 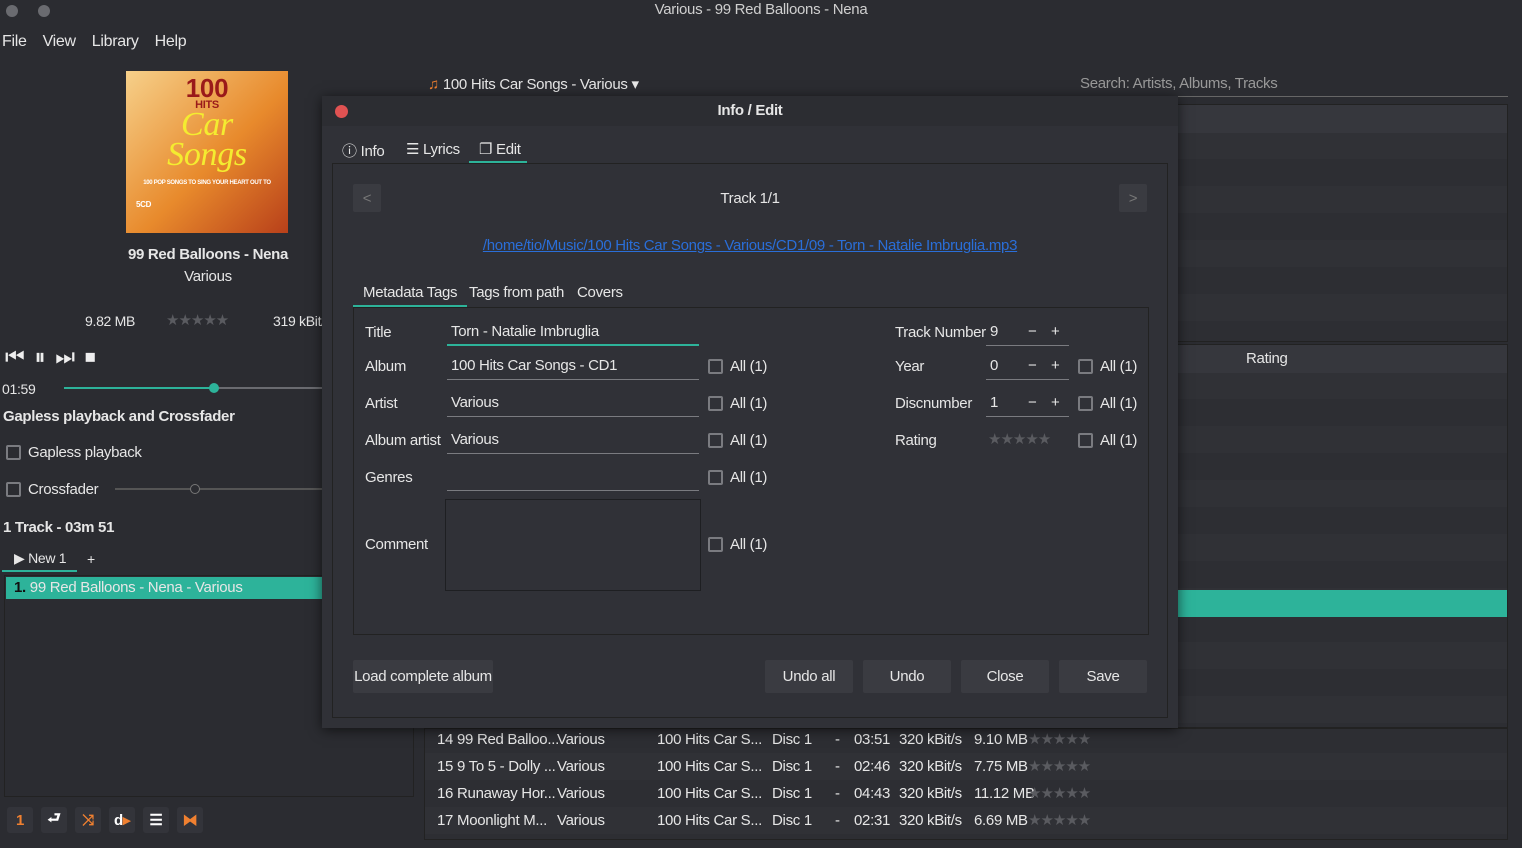 What do you see at coordinates (737, 544) in the screenshot?
I see `comment-all-checkbox: All (1)` at bounding box center [737, 544].